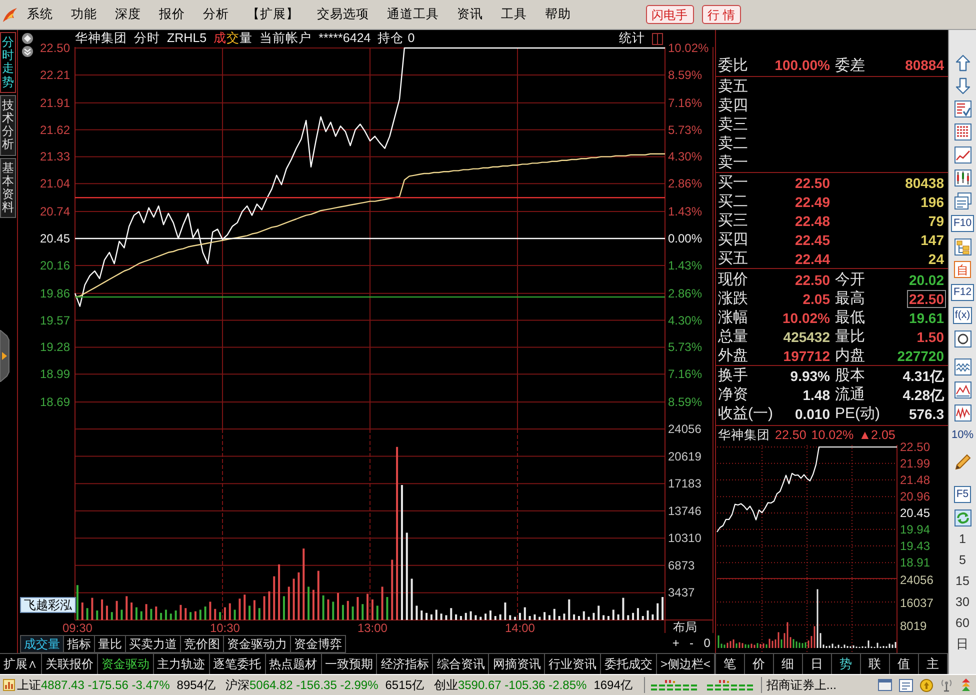 The image size is (976, 695). What do you see at coordinates (558, 15) in the screenshot?
I see `menu-item: 帮助` at bounding box center [558, 15].